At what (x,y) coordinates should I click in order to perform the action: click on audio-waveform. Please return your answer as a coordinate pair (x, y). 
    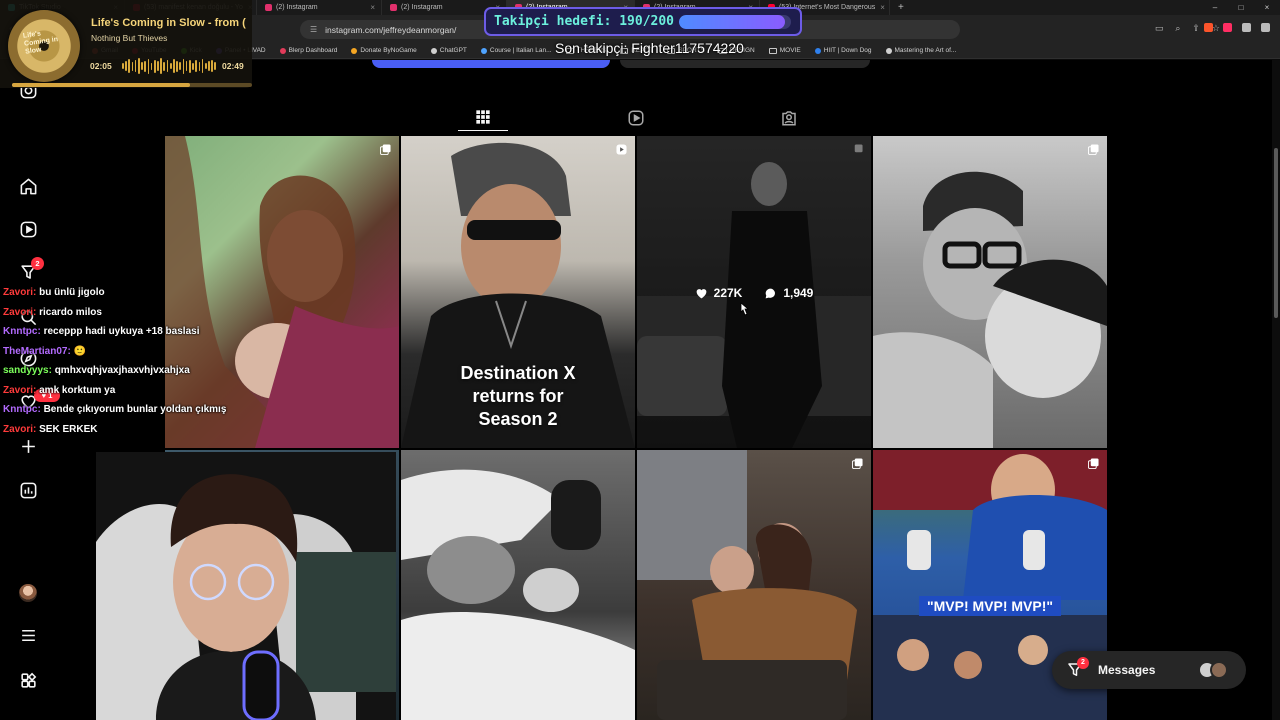
    Looking at the image, I should click on (169, 66).